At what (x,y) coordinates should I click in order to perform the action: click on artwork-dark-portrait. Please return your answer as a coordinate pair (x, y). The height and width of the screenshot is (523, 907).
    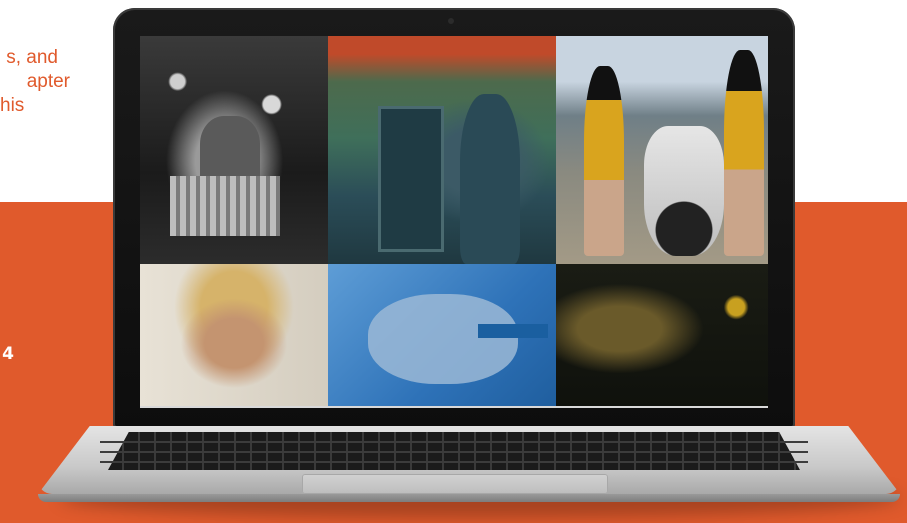
    Looking at the image, I should click on (662, 336).